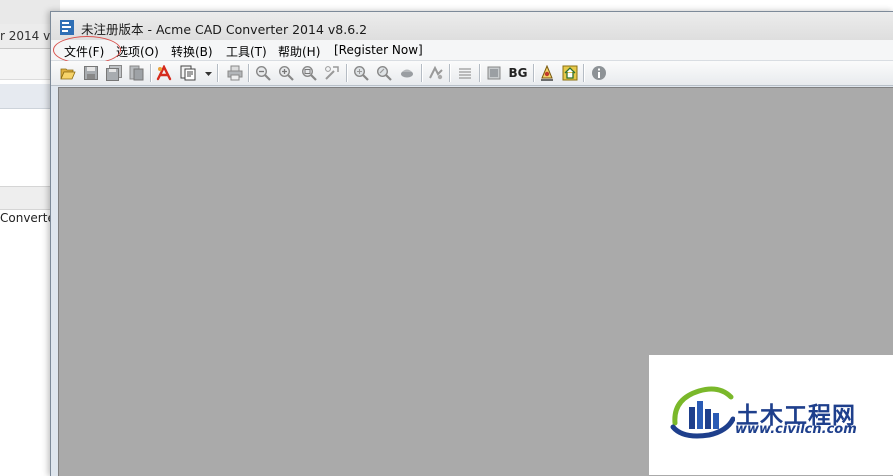  I want to click on menu-options: 选项(O), so click(137, 51).